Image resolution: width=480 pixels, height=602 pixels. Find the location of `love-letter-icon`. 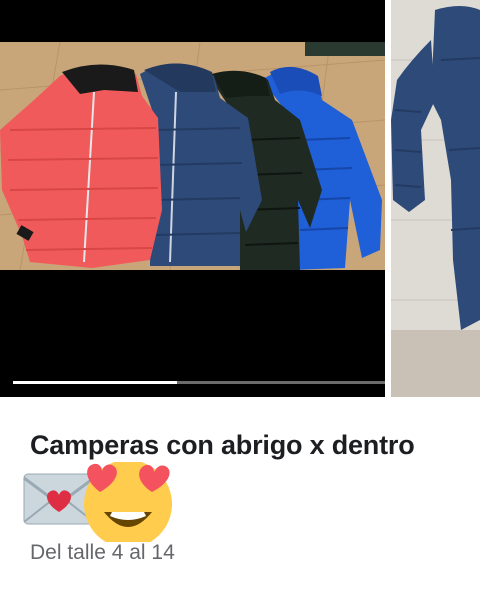

love-letter-icon is located at coordinates (59, 499).